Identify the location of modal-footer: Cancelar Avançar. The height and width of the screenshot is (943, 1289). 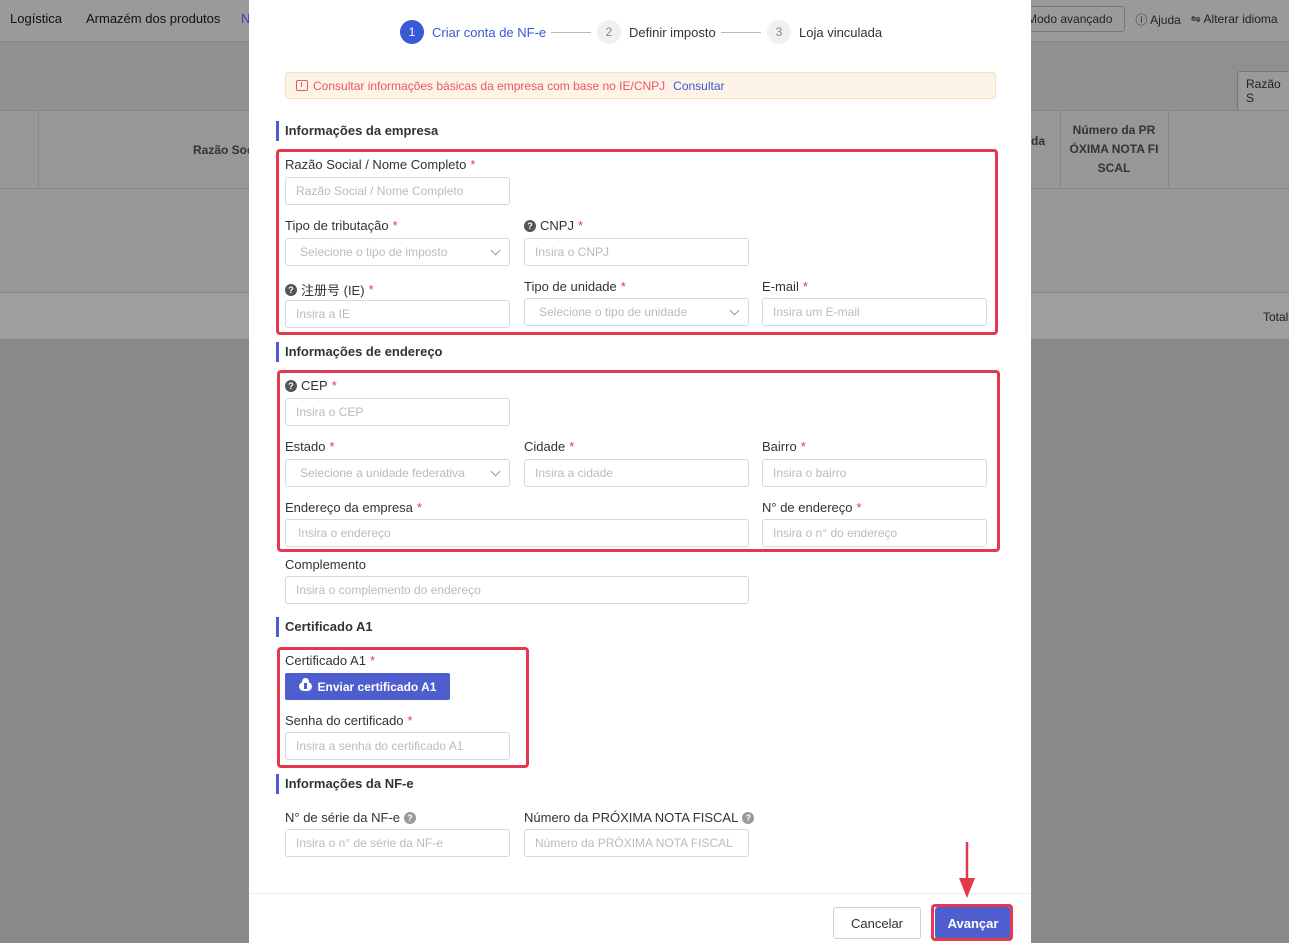
(640, 918).